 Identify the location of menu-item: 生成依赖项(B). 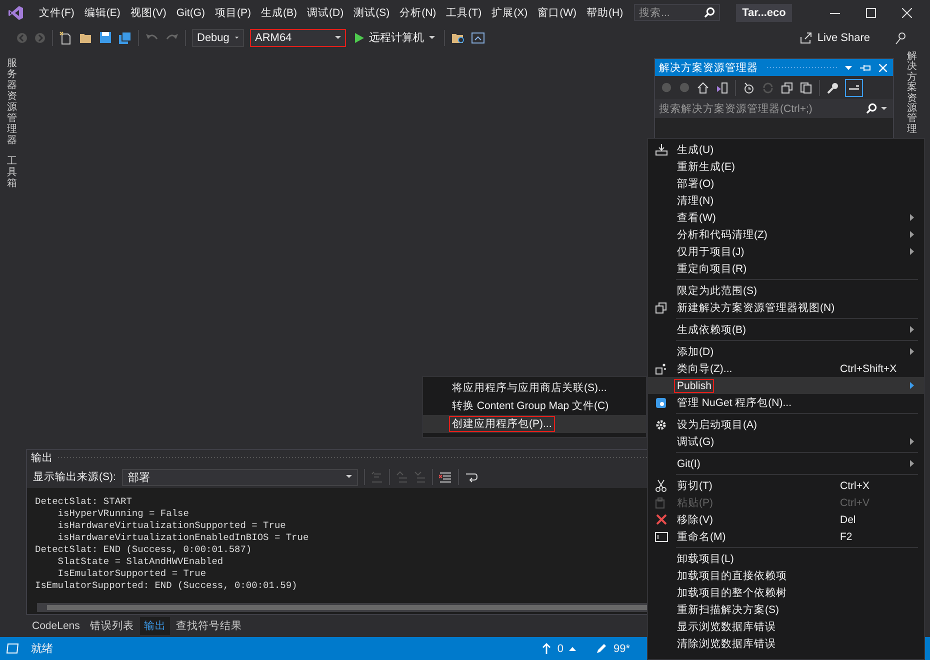
(786, 329).